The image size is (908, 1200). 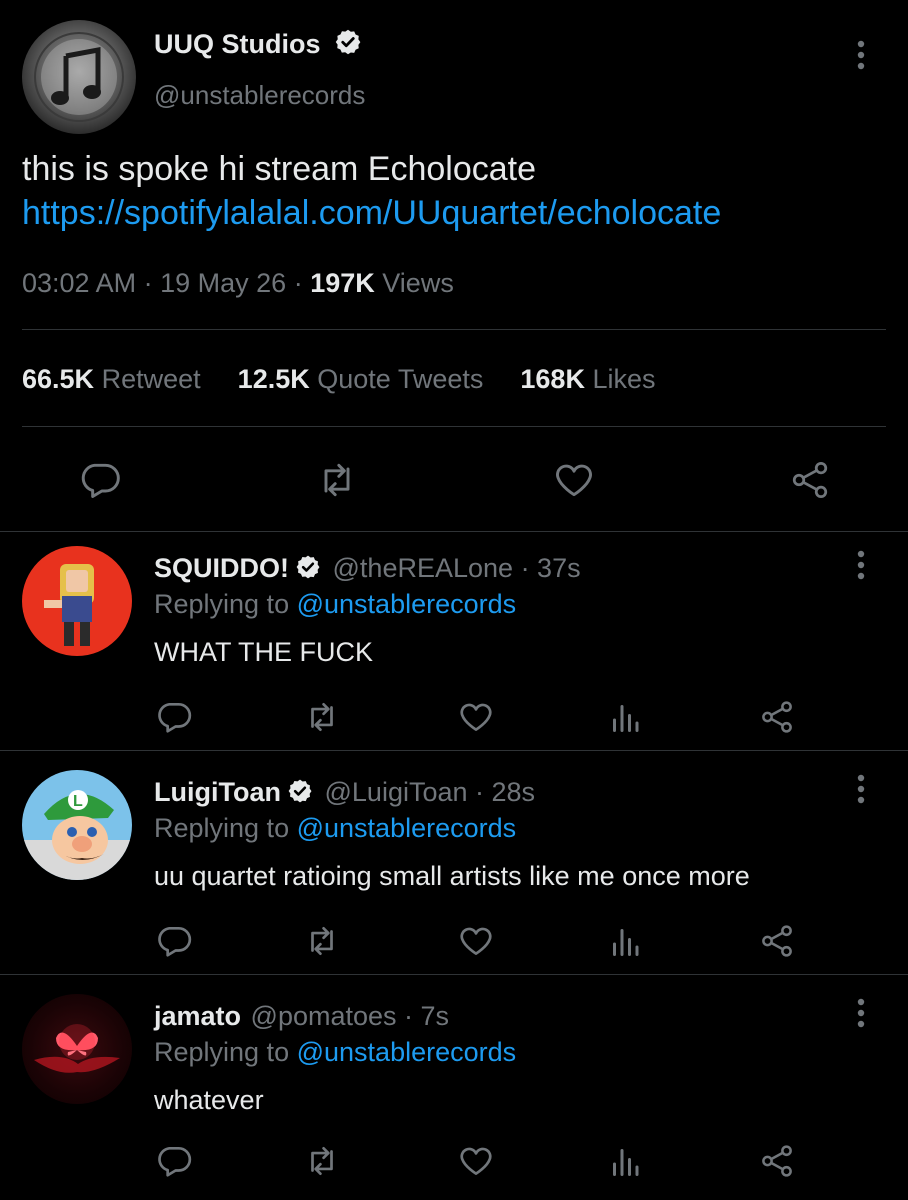 I want to click on reply-text: whatever, so click(x=209, y=1100).